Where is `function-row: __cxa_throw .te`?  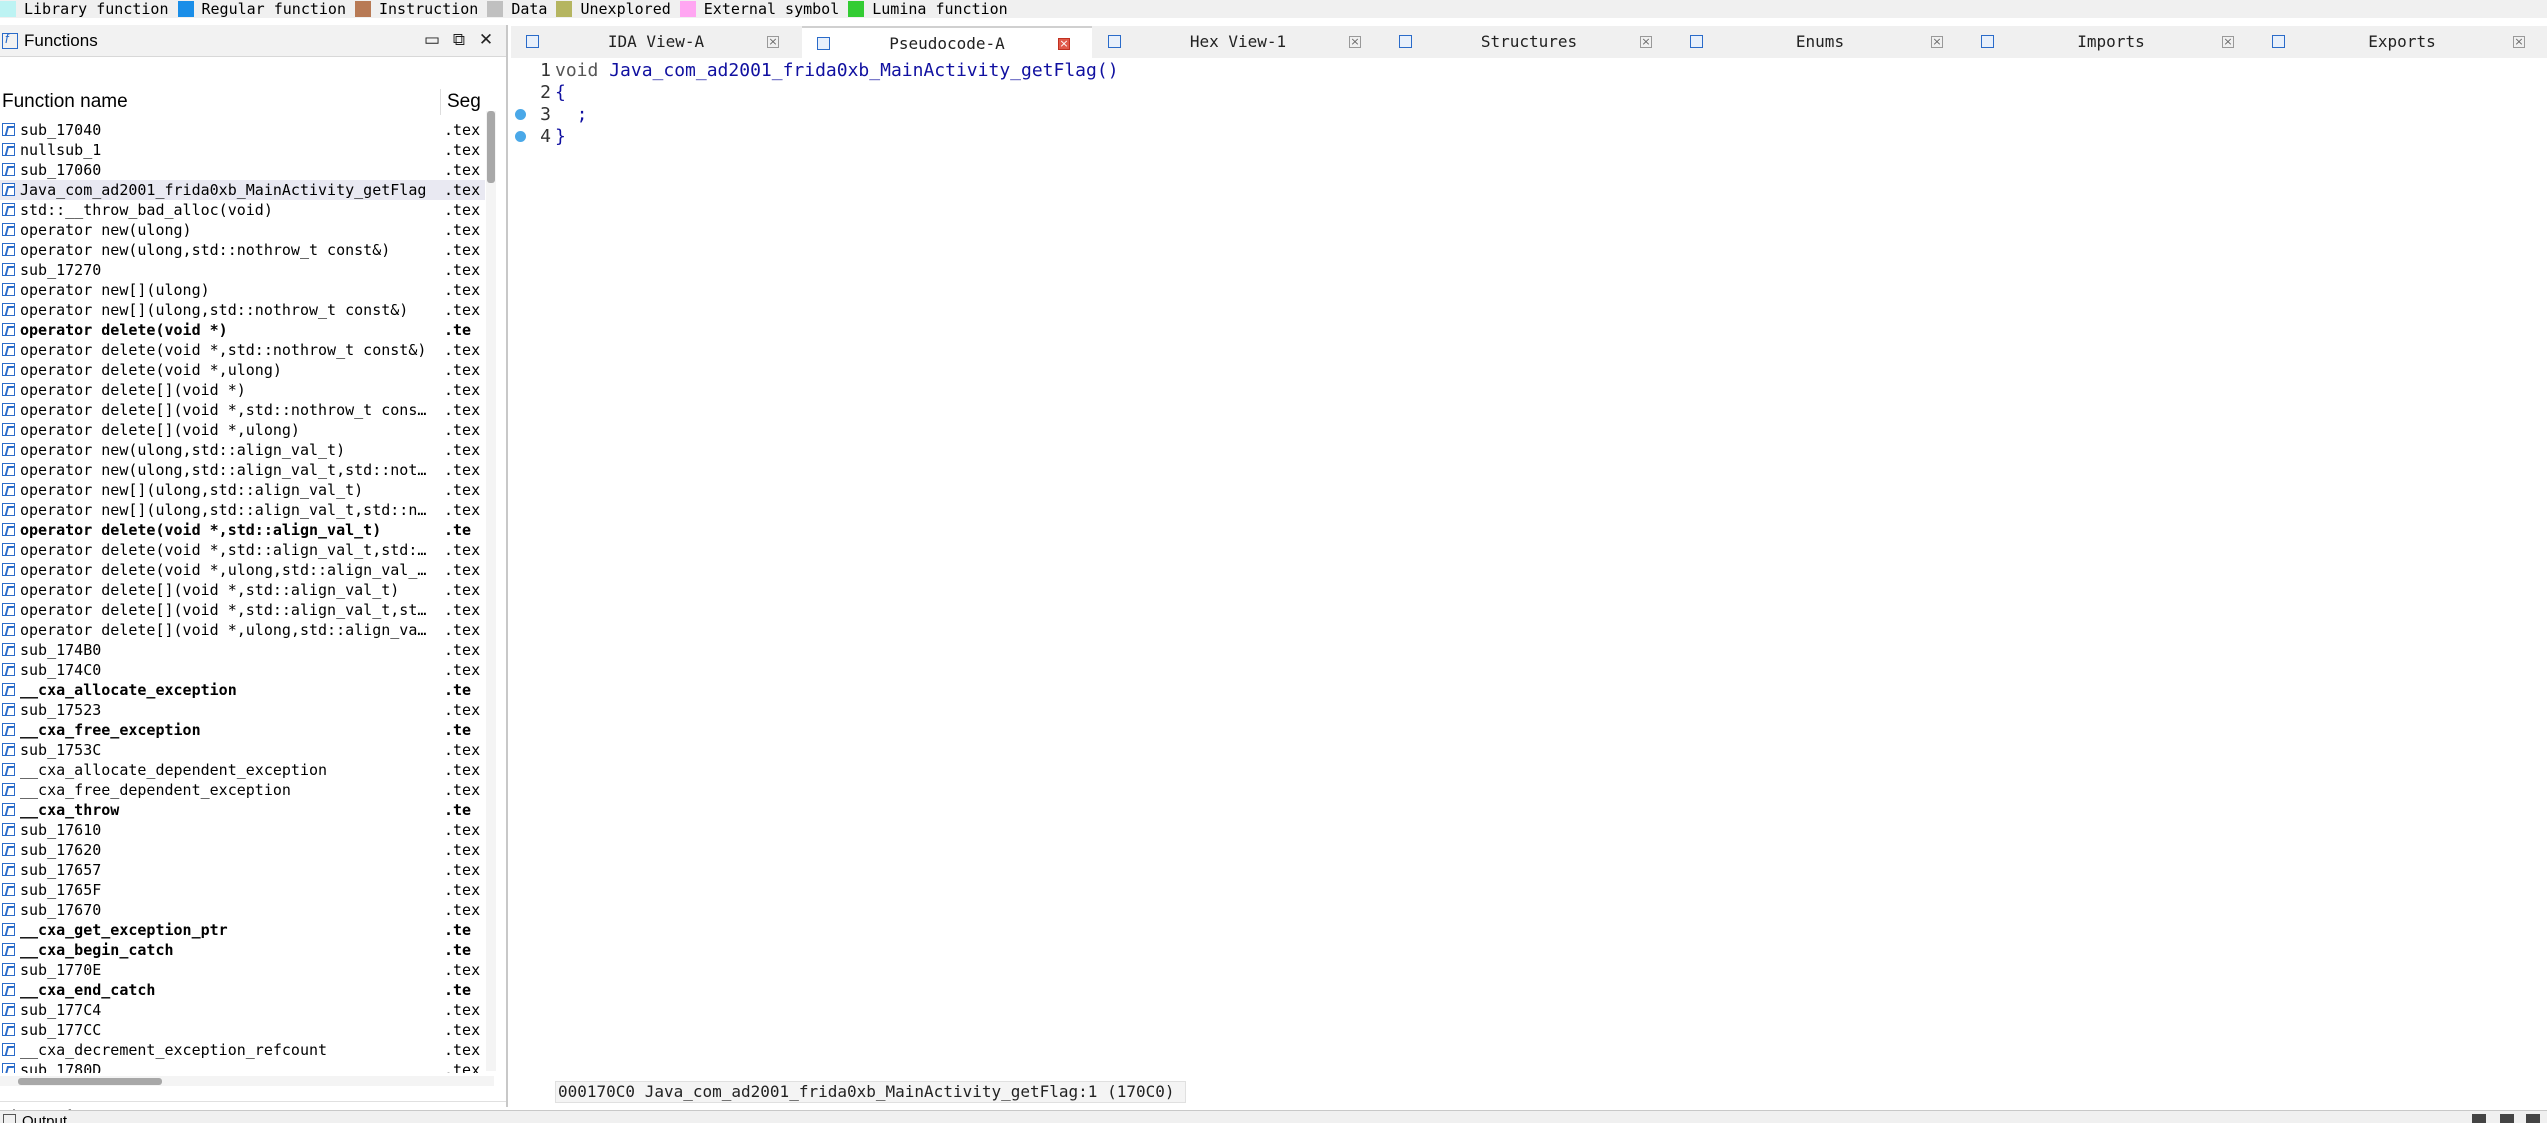 function-row: __cxa_throw .te is located at coordinates (242, 810).